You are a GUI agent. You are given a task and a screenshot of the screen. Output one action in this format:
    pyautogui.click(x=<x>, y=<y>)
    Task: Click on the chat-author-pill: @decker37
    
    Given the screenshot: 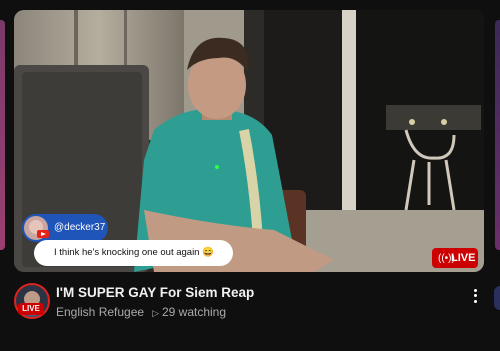 What is the action you would take?
    pyautogui.click(x=65, y=228)
    